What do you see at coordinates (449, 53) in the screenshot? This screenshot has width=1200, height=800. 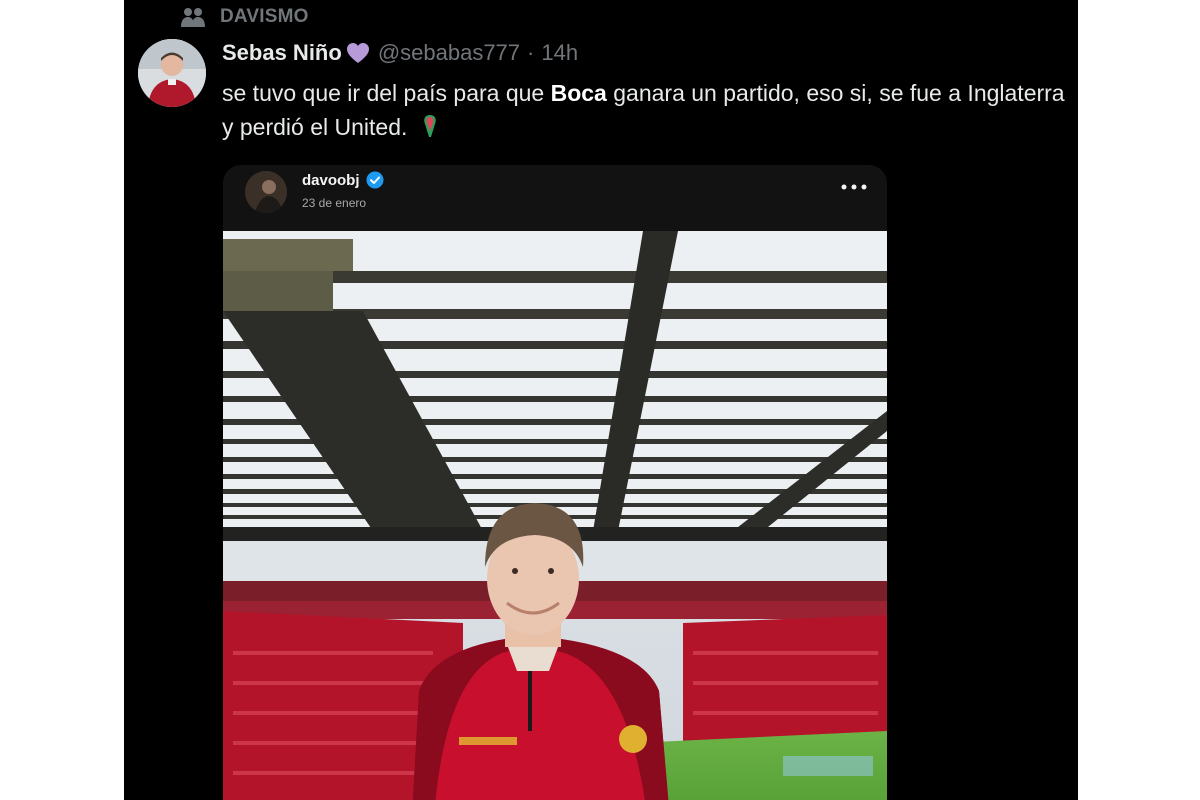 I see `user-handle: @sebabas777` at bounding box center [449, 53].